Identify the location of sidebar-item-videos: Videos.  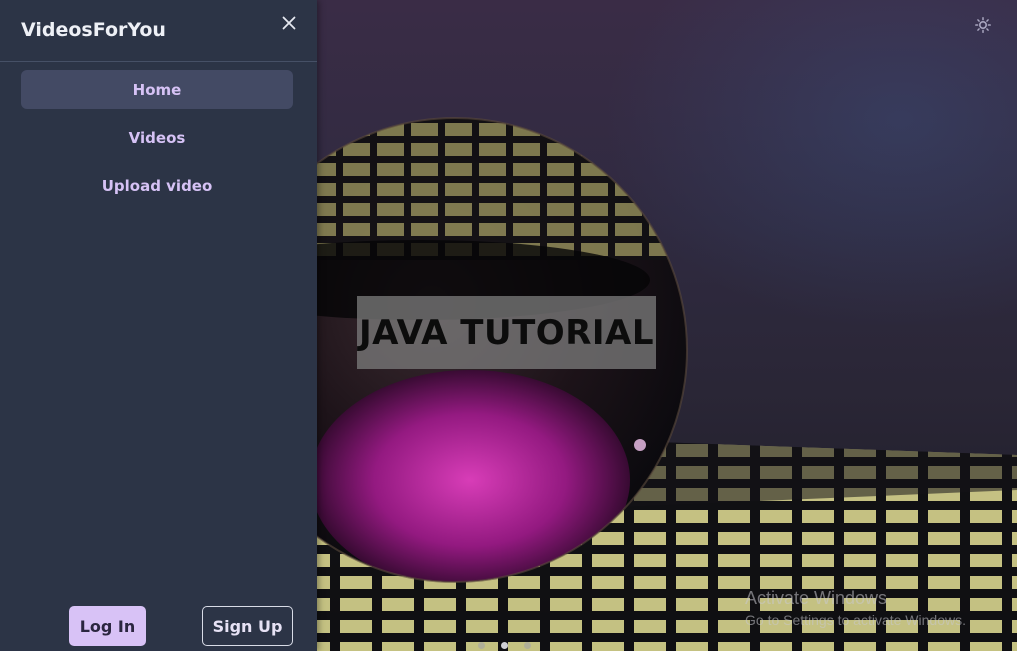
(157, 137).